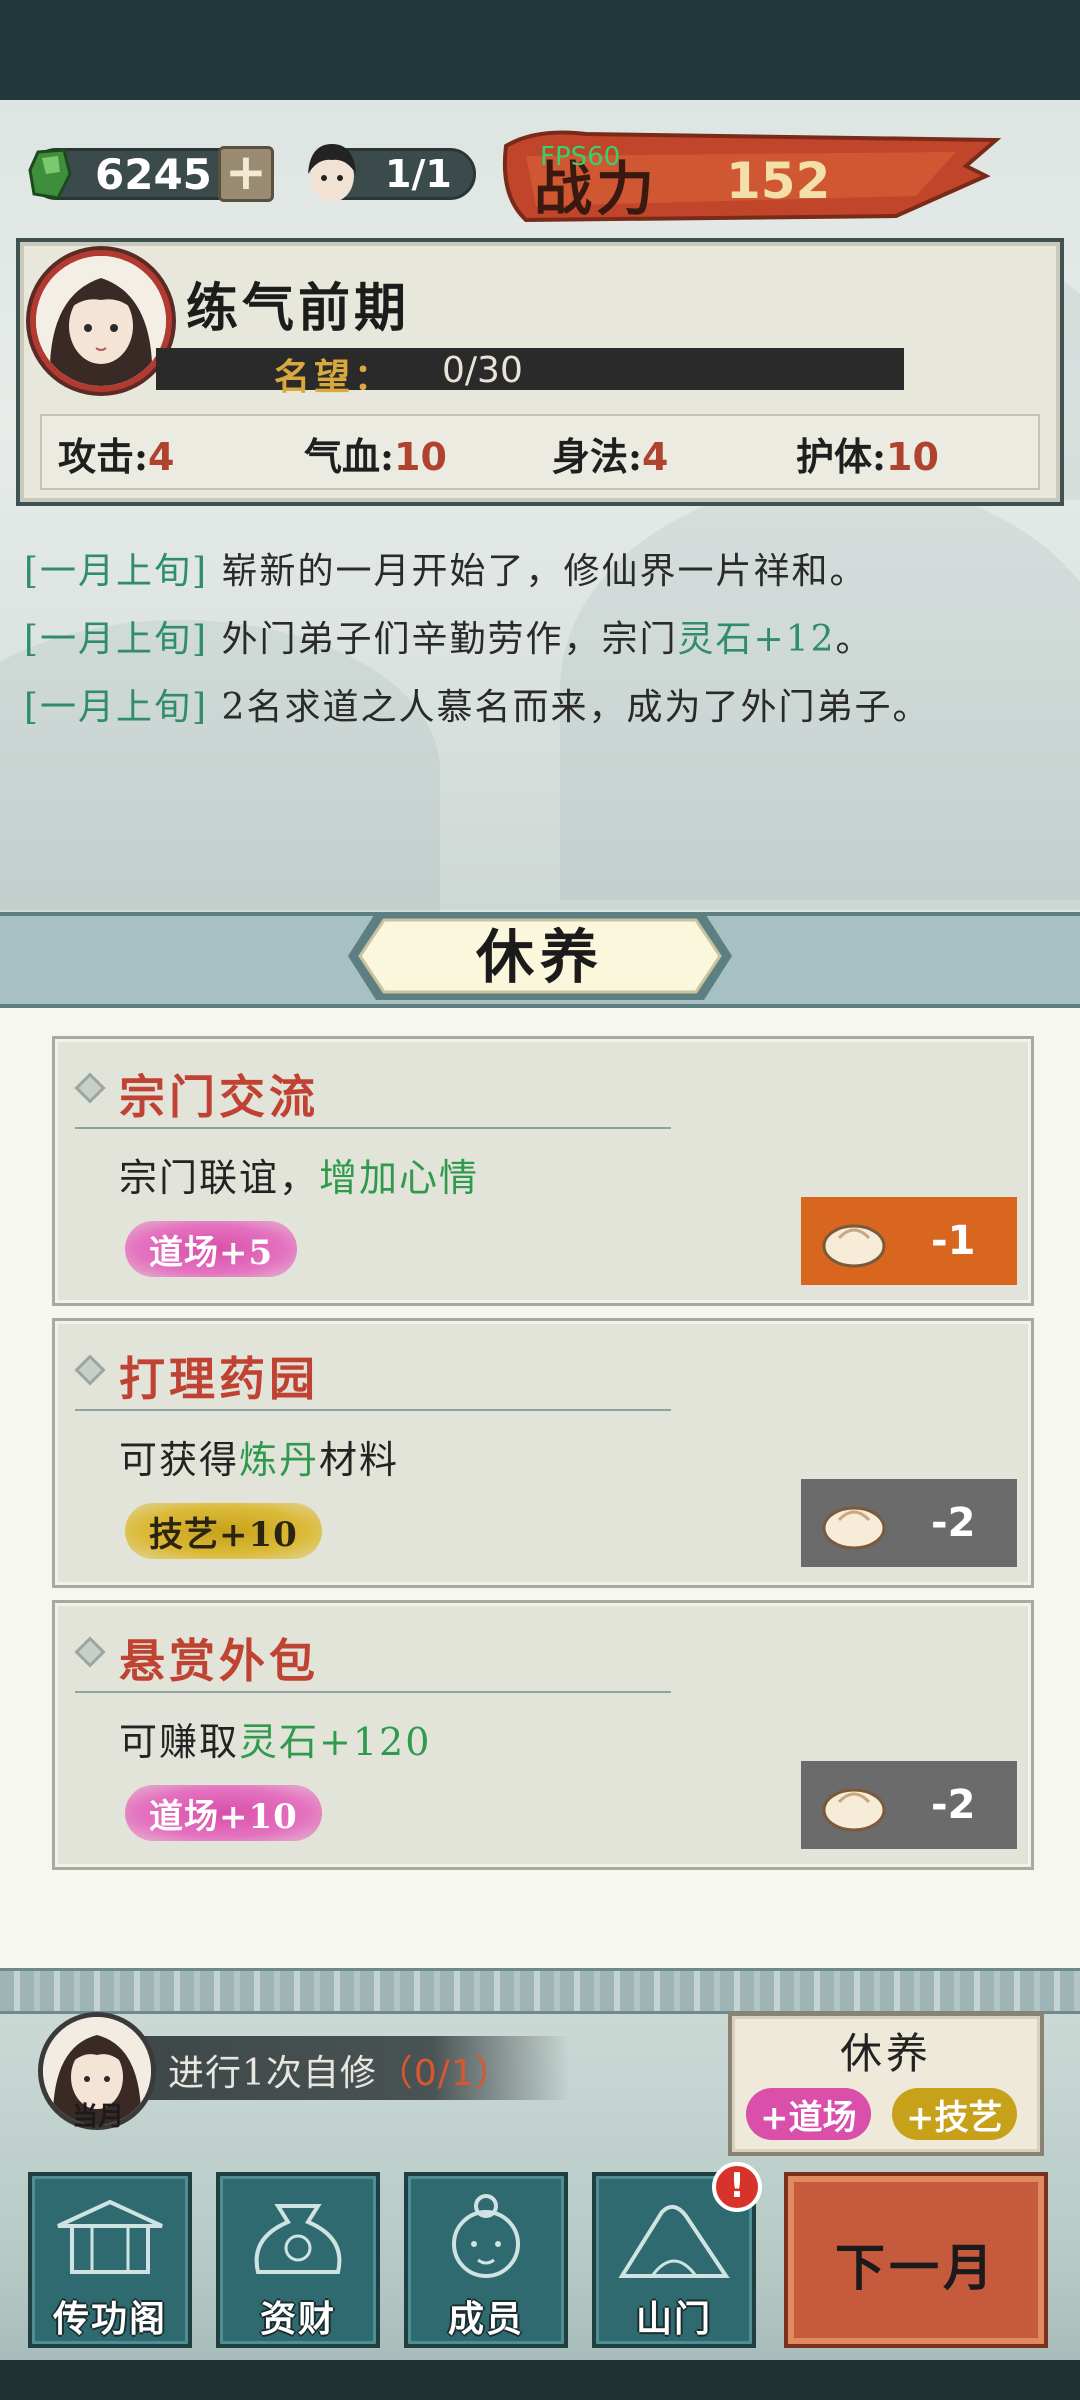 This screenshot has height=2400, width=1080. I want to click on cost-value: -1, so click(953, 1241).